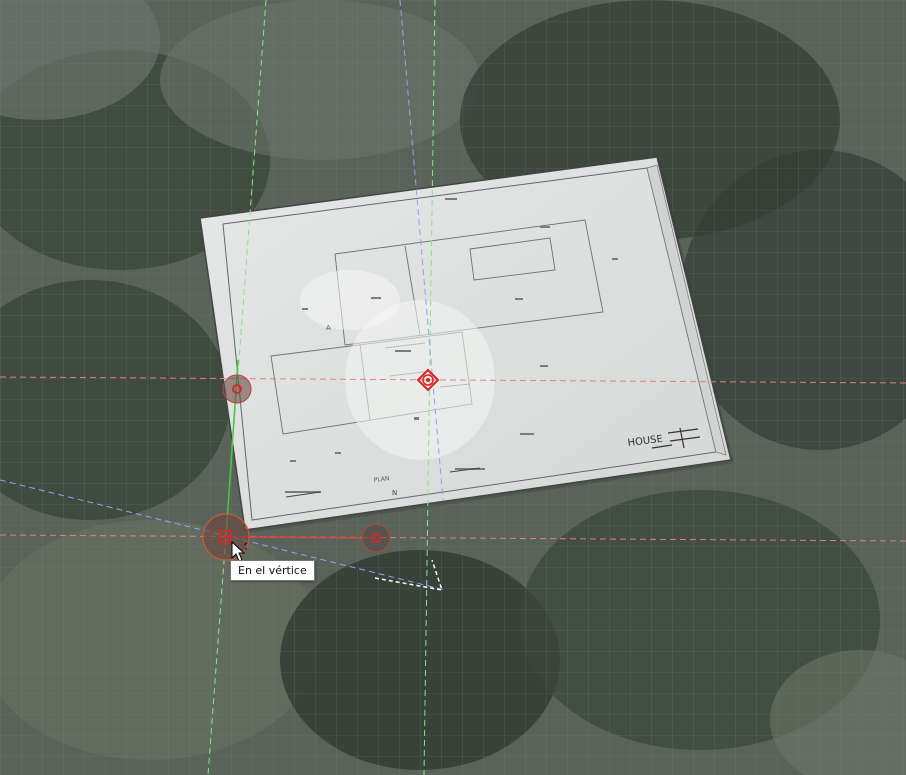 The width and height of the screenshot is (906, 775). I want to click on north-label: N, so click(394, 493).